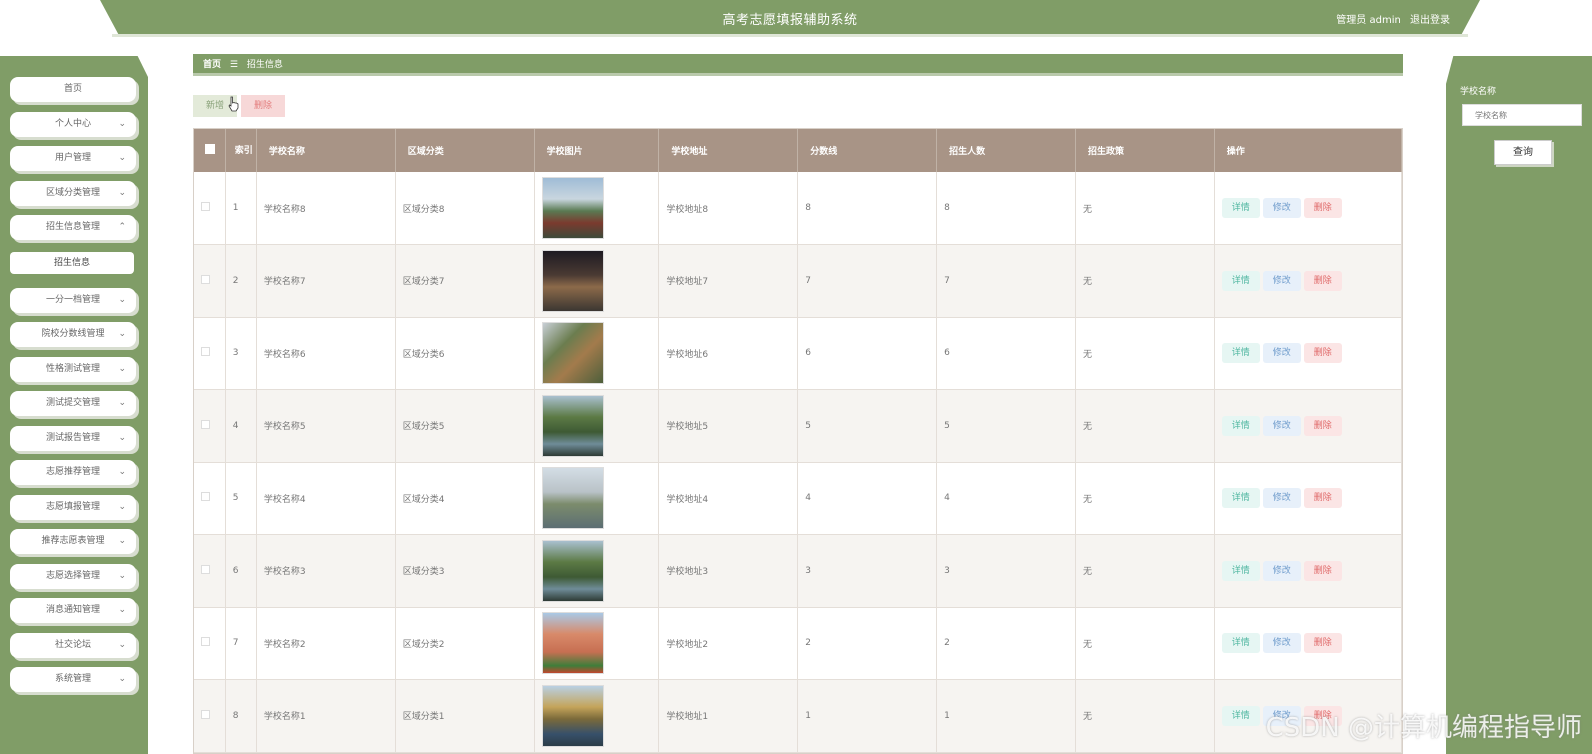 The height and width of the screenshot is (754, 1592). Describe the element at coordinates (212, 65) in the screenshot. I see `breadcrumb-home: 首页` at that location.